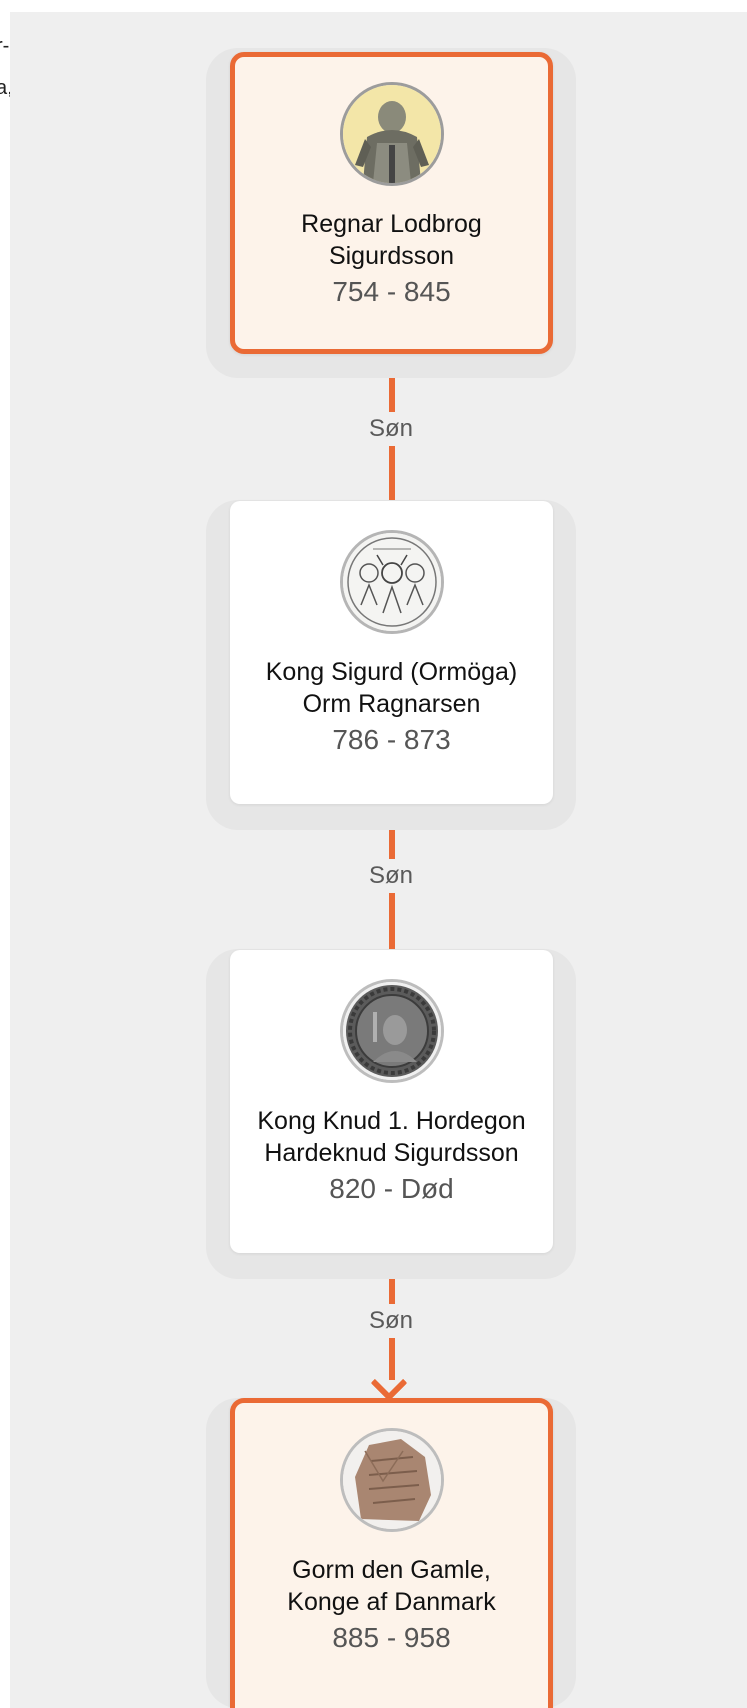 This screenshot has height=1708, width=747. What do you see at coordinates (391, 224) in the screenshot?
I see `person-name: Regnar Lodbrog` at bounding box center [391, 224].